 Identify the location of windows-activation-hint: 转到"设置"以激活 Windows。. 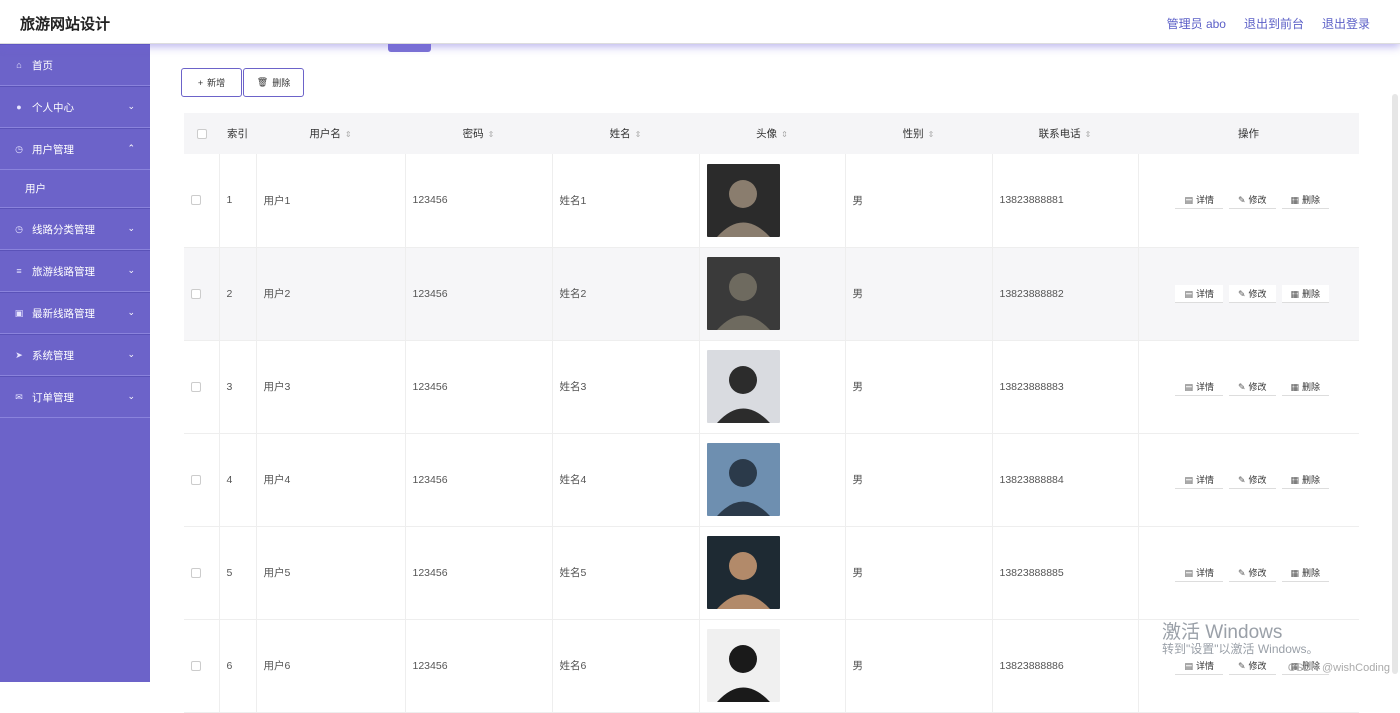
(1240, 649).